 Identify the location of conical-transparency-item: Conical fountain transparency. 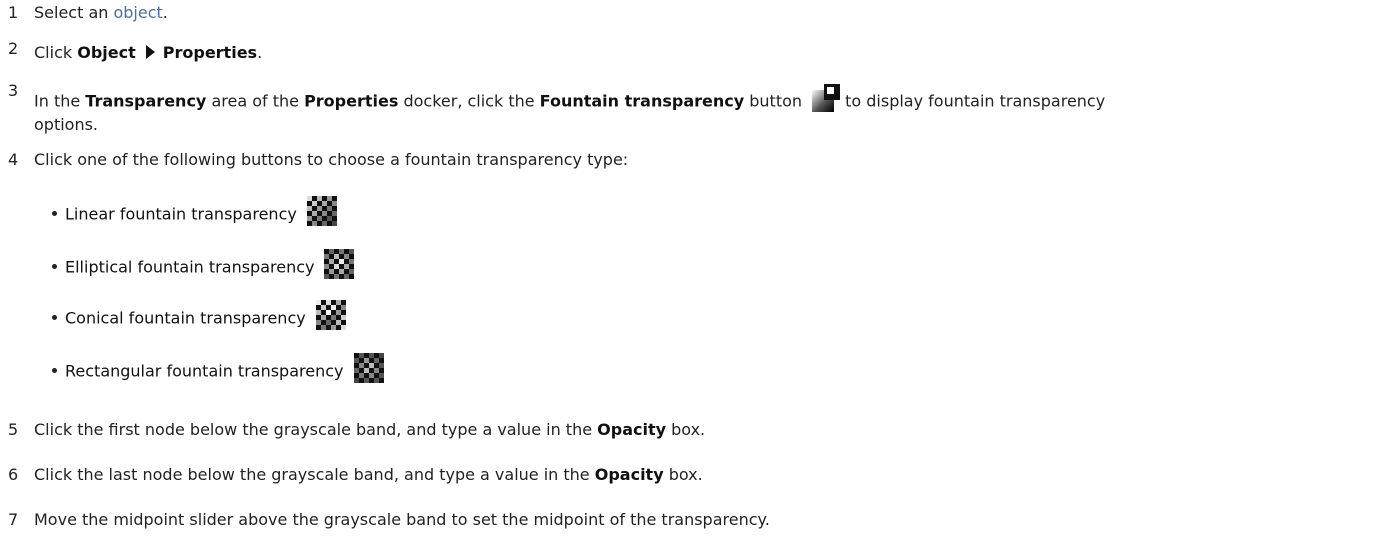
(199, 319).